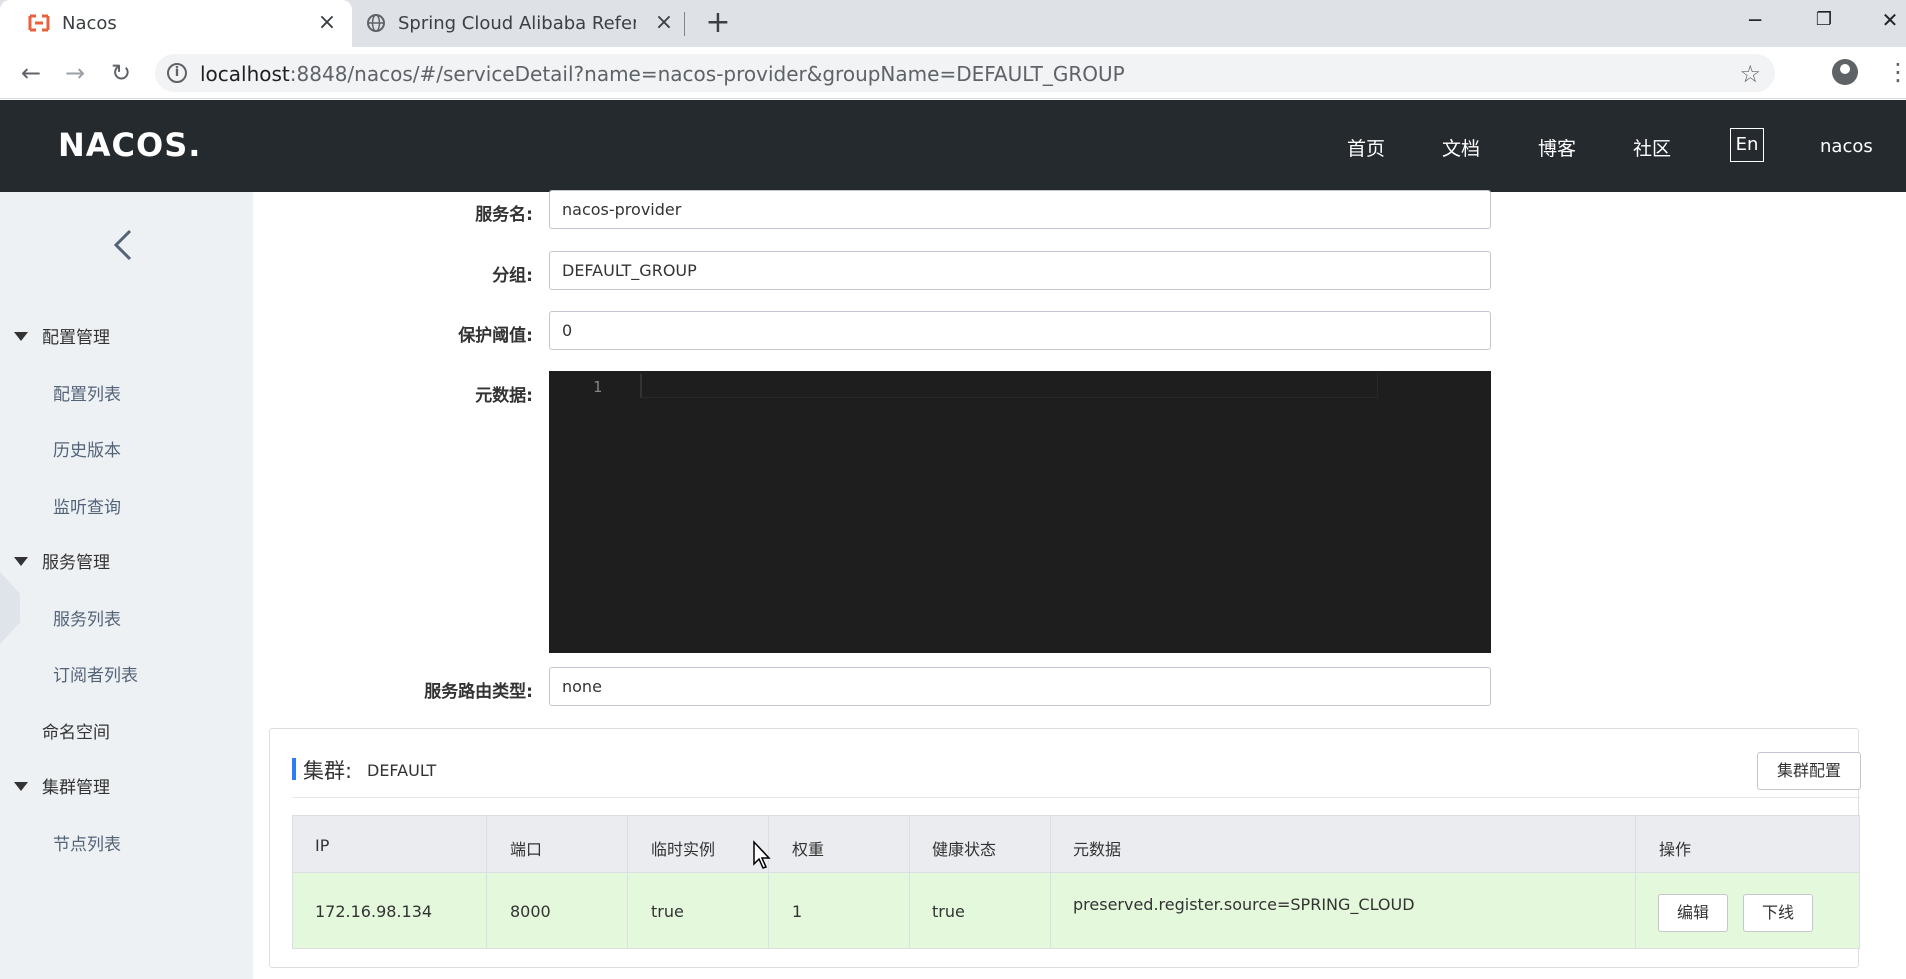 The width and height of the screenshot is (1906, 979). Describe the element at coordinates (797, 911) in the screenshot. I see `cell-weight: 1` at that location.